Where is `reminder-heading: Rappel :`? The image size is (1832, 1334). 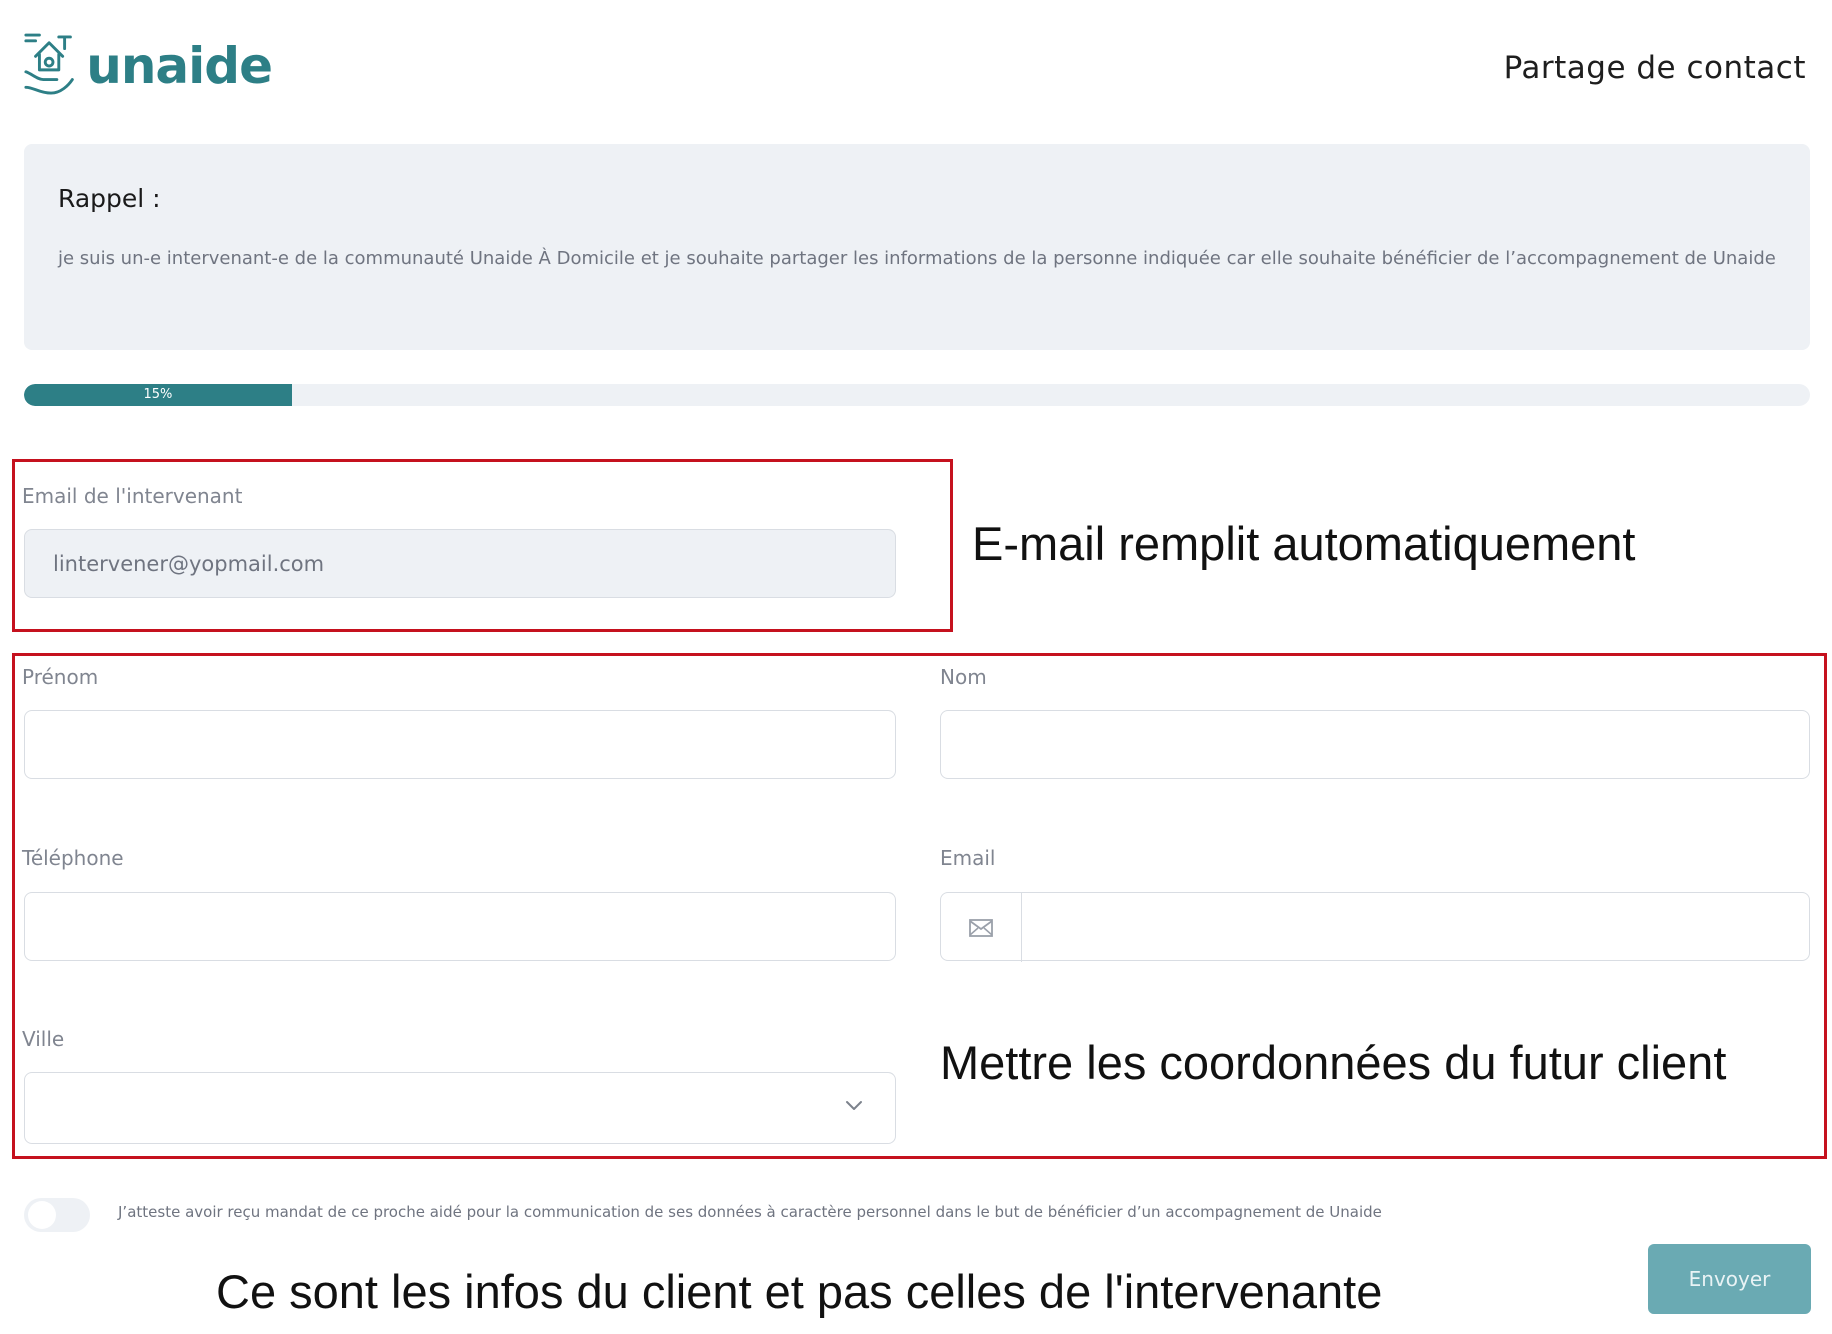 reminder-heading: Rappel : is located at coordinates (109, 198).